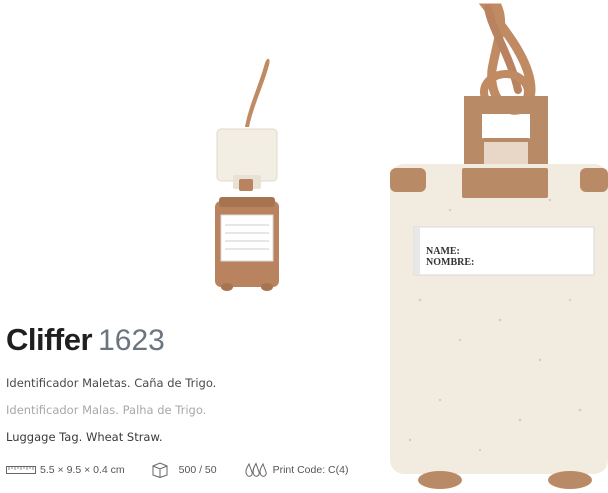 This screenshot has height=493, width=608. I want to click on print-code-spec: Print Code: C(4), so click(296, 470).